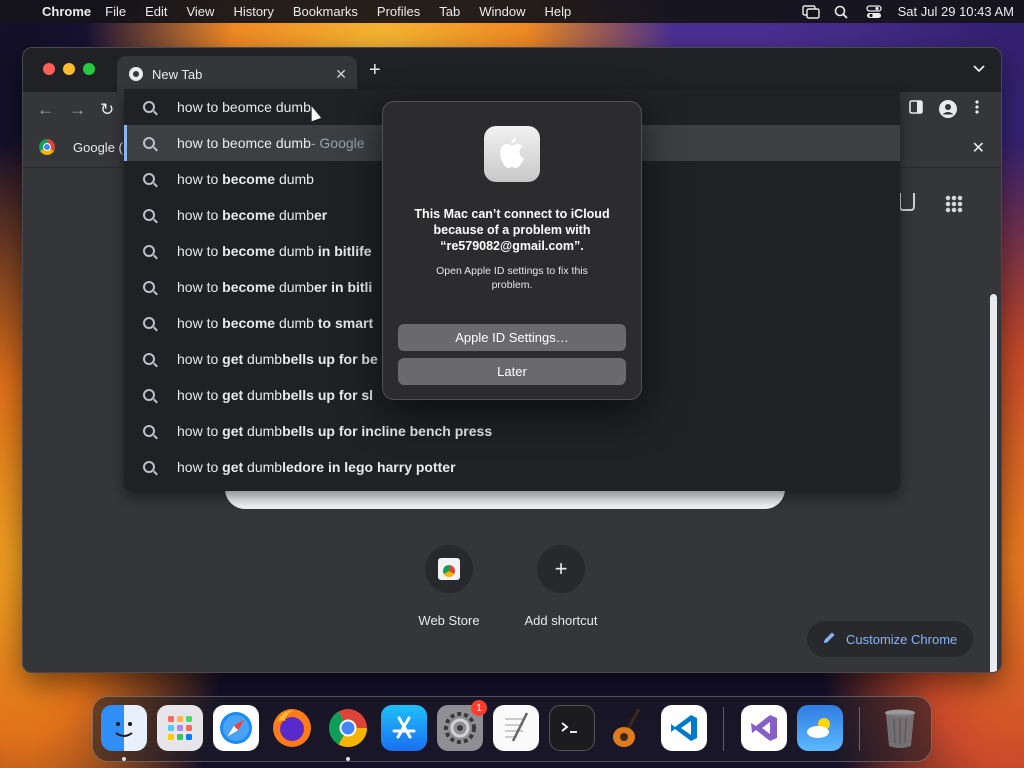  What do you see at coordinates (375, 70) in the screenshot?
I see `new-tab-button: +` at bounding box center [375, 70].